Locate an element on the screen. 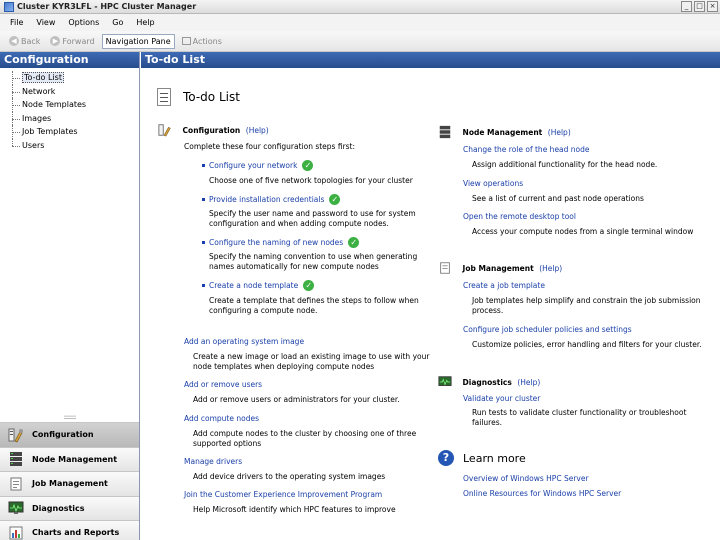  task-link-open-remote-desktop: Open the remote desktop tool is located at coordinates (519, 216).